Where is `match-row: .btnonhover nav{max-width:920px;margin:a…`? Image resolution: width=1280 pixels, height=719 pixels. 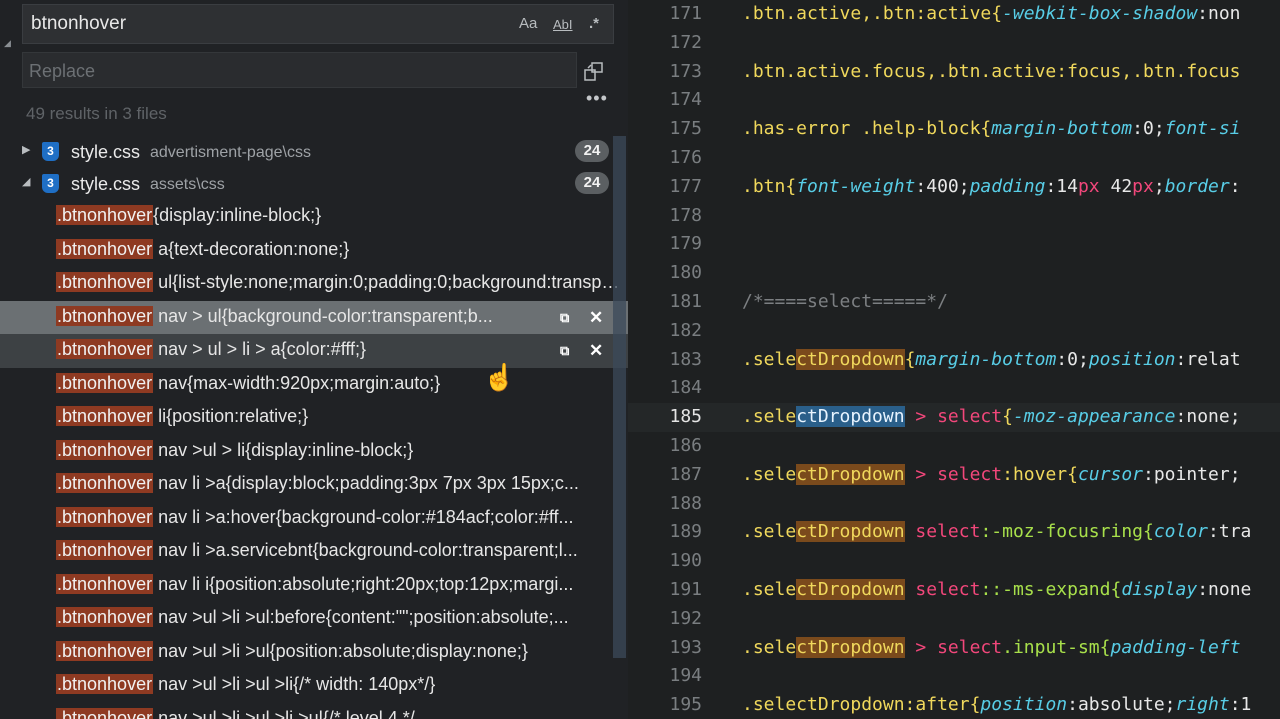
match-row: .btnonhover nav{max-width:920px;margin:a… is located at coordinates (314, 385).